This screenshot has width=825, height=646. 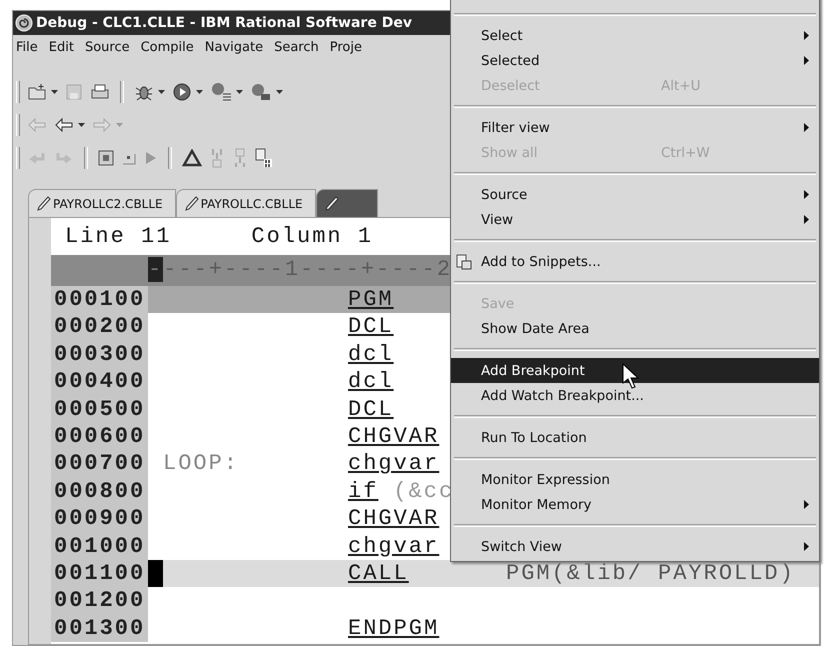 What do you see at coordinates (261, 92) in the screenshot?
I see `external-tool-icon` at bounding box center [261, 92].